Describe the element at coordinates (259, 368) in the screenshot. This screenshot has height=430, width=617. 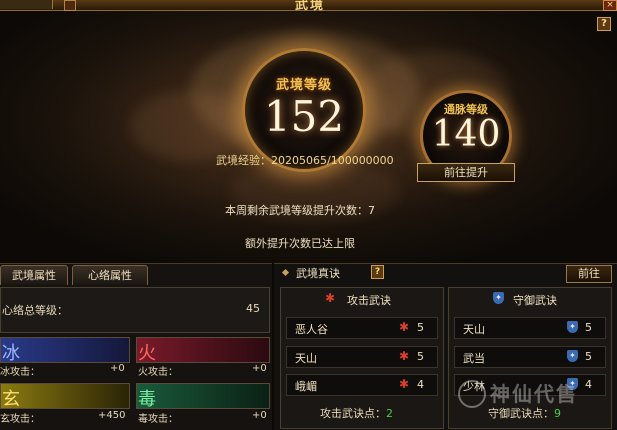
I see `fire-attack-value: +0` at that location.